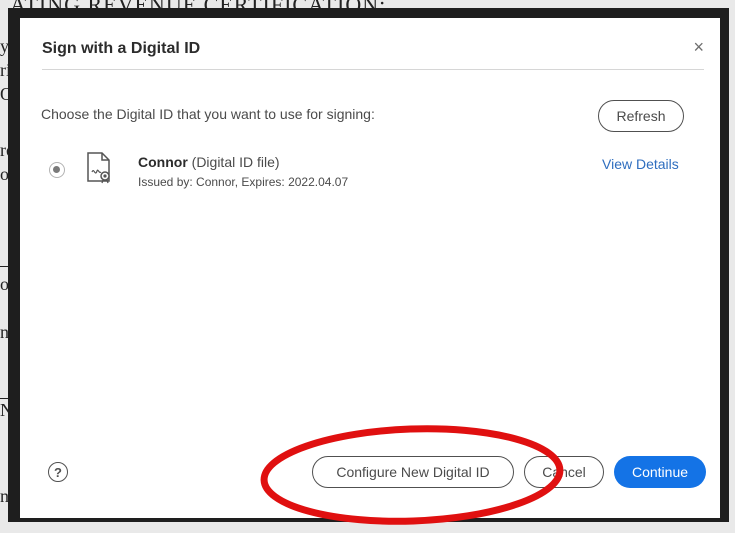 The height and width of the screenshot is (533, 735). I want to click on close-icon: ×, so click(698, 47).